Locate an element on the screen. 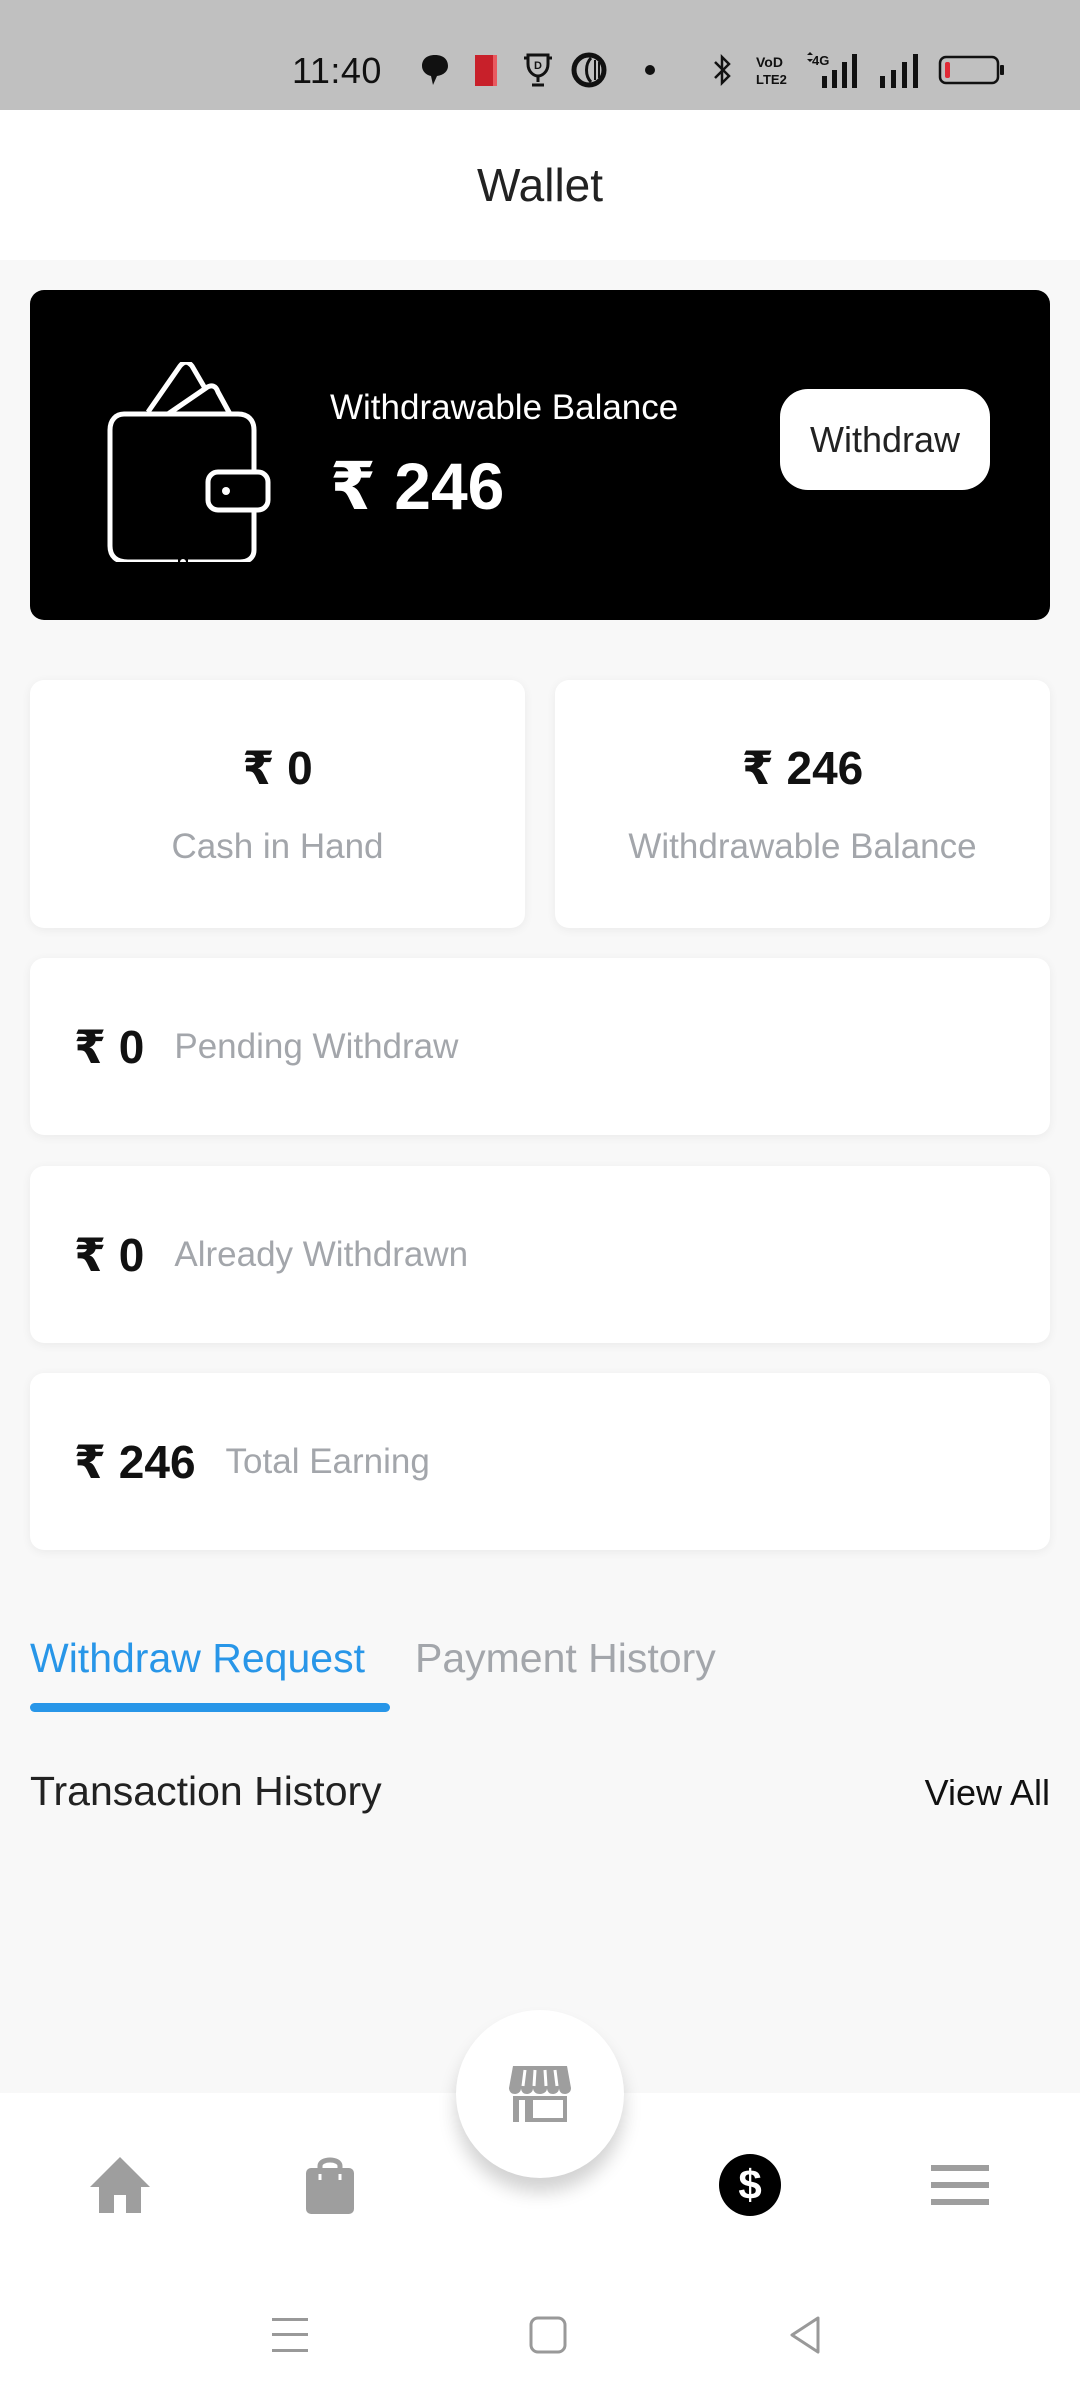 This screenshot has width=1080, height=2400. stat-card-cash-in-hand: ₹ 0 Cash in Hand is located at coordinates (277, 804).